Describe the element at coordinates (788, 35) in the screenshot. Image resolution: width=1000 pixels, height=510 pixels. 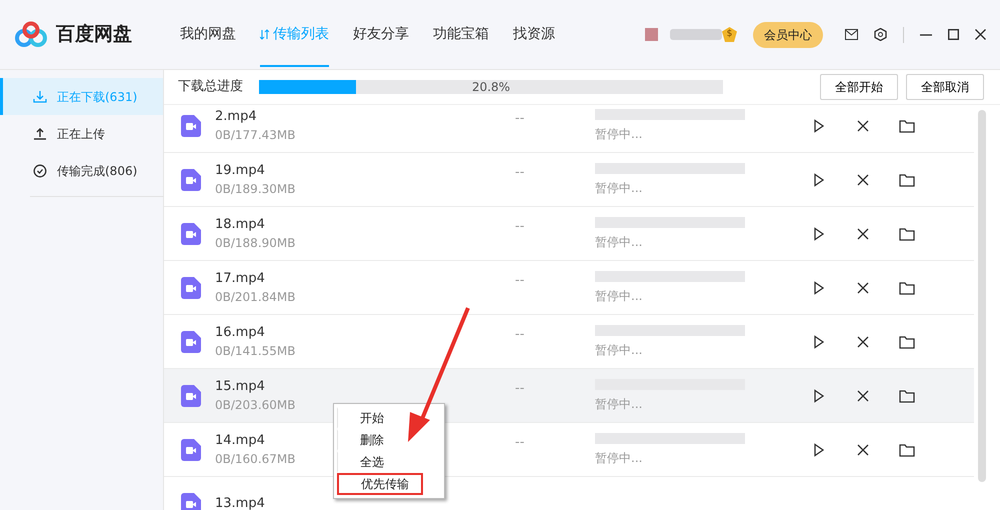
I see `vip-center-button: 会员中心` at that location.